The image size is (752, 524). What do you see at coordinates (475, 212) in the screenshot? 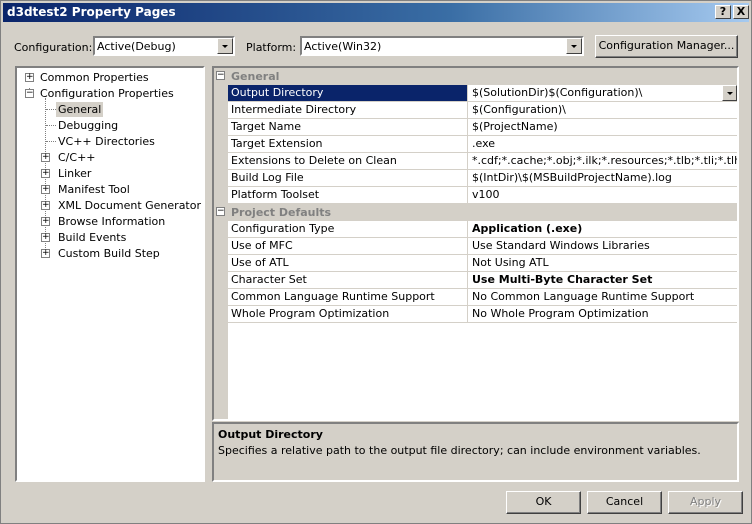
I see `category-project-defaults: − Project Defaults` at bounding box center [475, 212].